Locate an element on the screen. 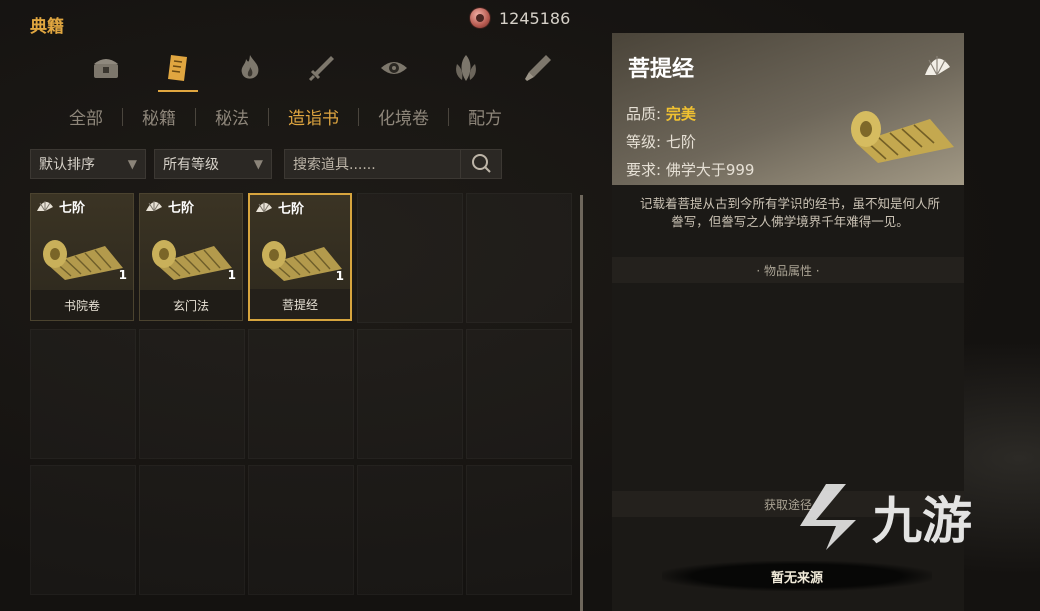  quality-label: 品质: is located at coordinates (644, 114).